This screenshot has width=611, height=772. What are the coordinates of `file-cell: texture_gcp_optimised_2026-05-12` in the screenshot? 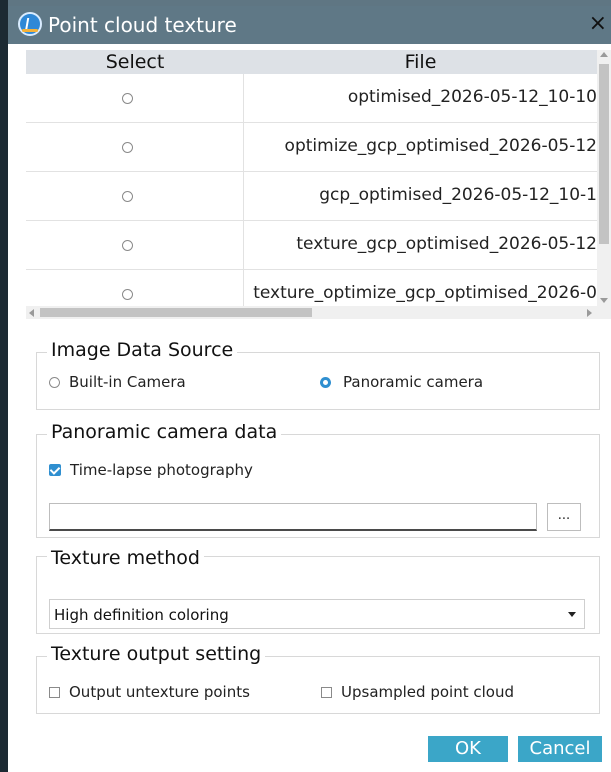 It's located at (420, 245).